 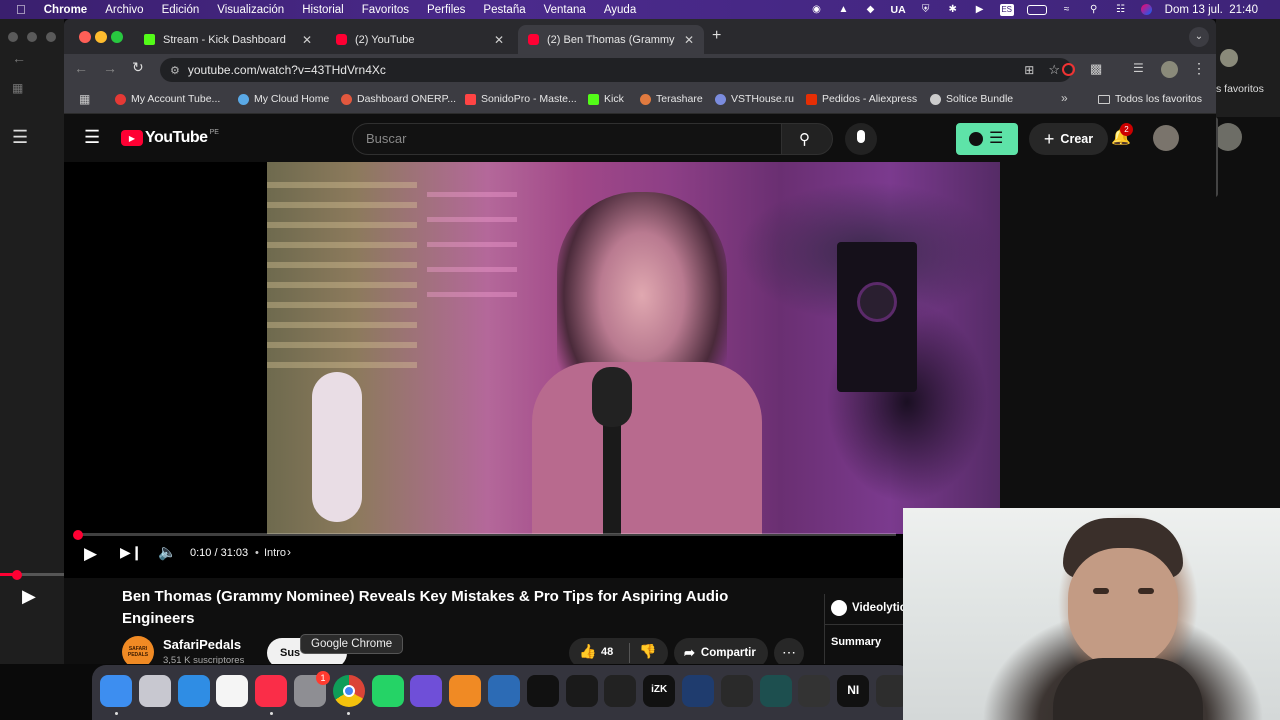 I want to click on back-icon: ←, so click(x=81, y=68).